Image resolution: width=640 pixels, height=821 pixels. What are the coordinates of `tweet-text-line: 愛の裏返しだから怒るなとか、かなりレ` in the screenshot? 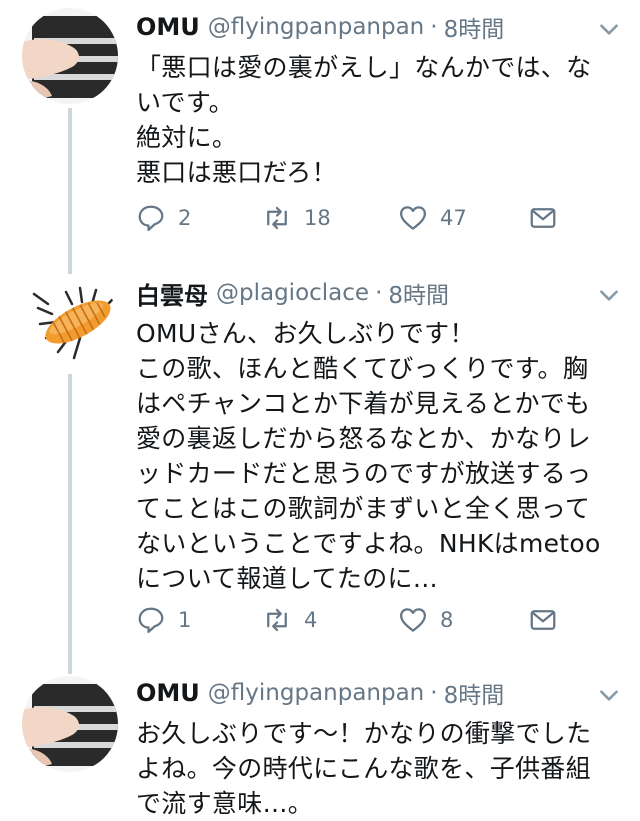 It's located at (363, 438).